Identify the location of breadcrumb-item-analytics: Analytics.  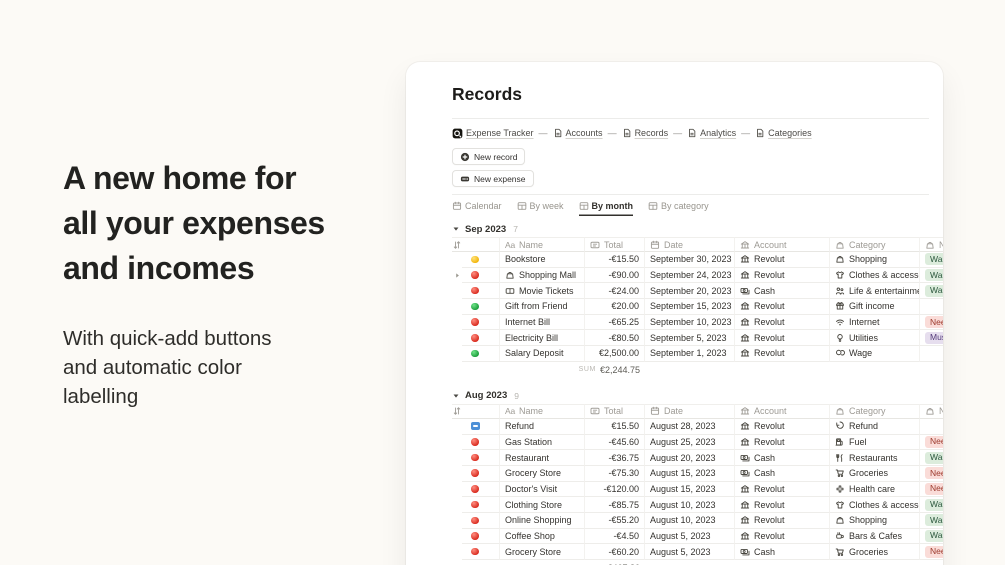
(711, 133).